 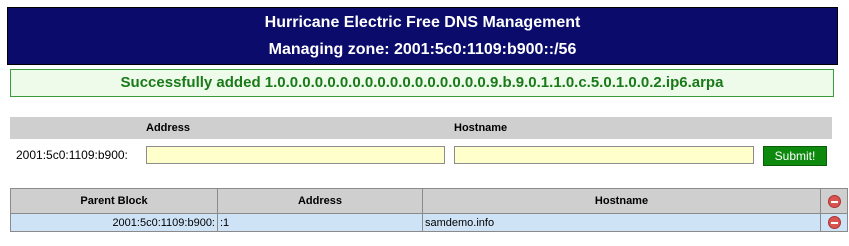 What do you see at coordinates (621, 201) in the screenshot?
I see `hostname-header: Hostname` at bounding box center [621, 201].